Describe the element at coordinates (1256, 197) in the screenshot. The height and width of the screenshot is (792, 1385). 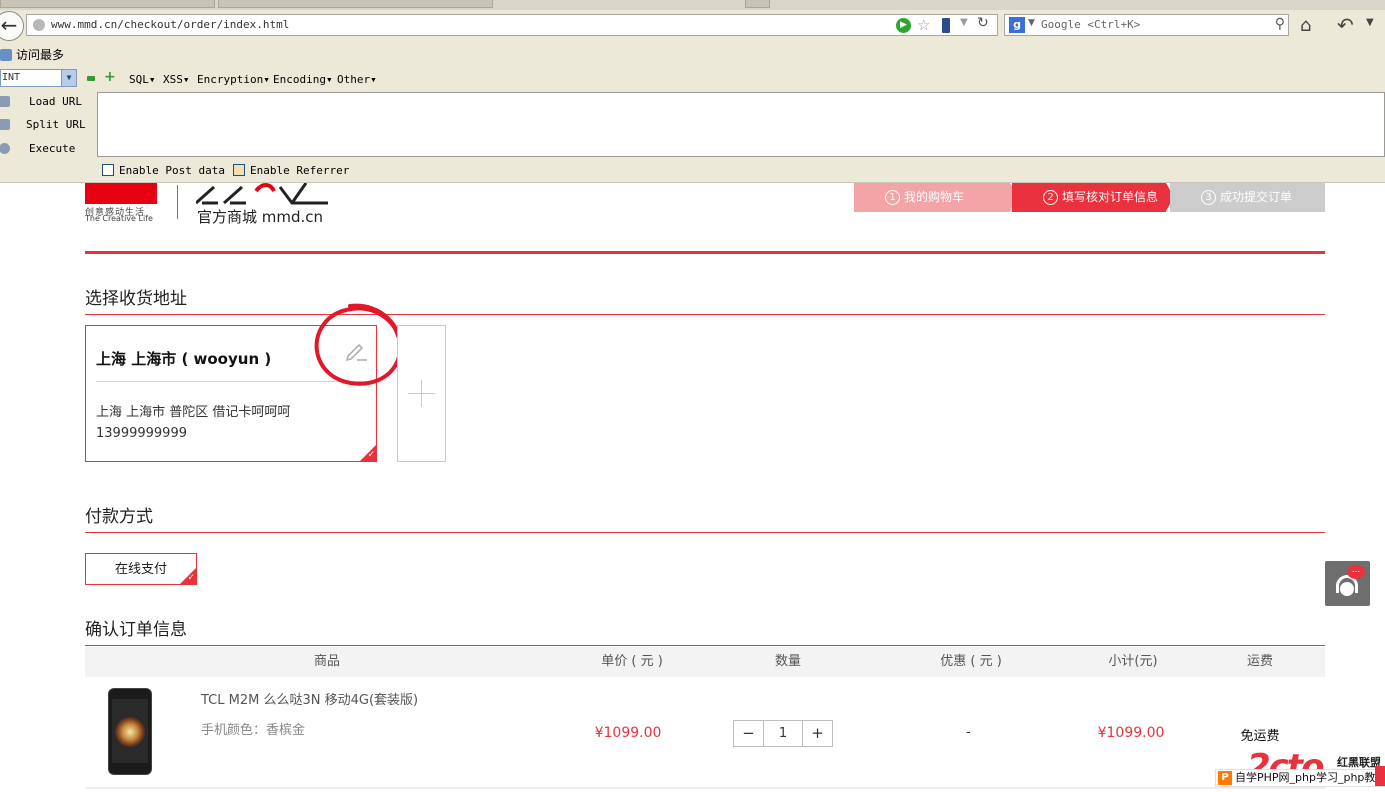
I see `step-label: 成功提交订单` at that location.